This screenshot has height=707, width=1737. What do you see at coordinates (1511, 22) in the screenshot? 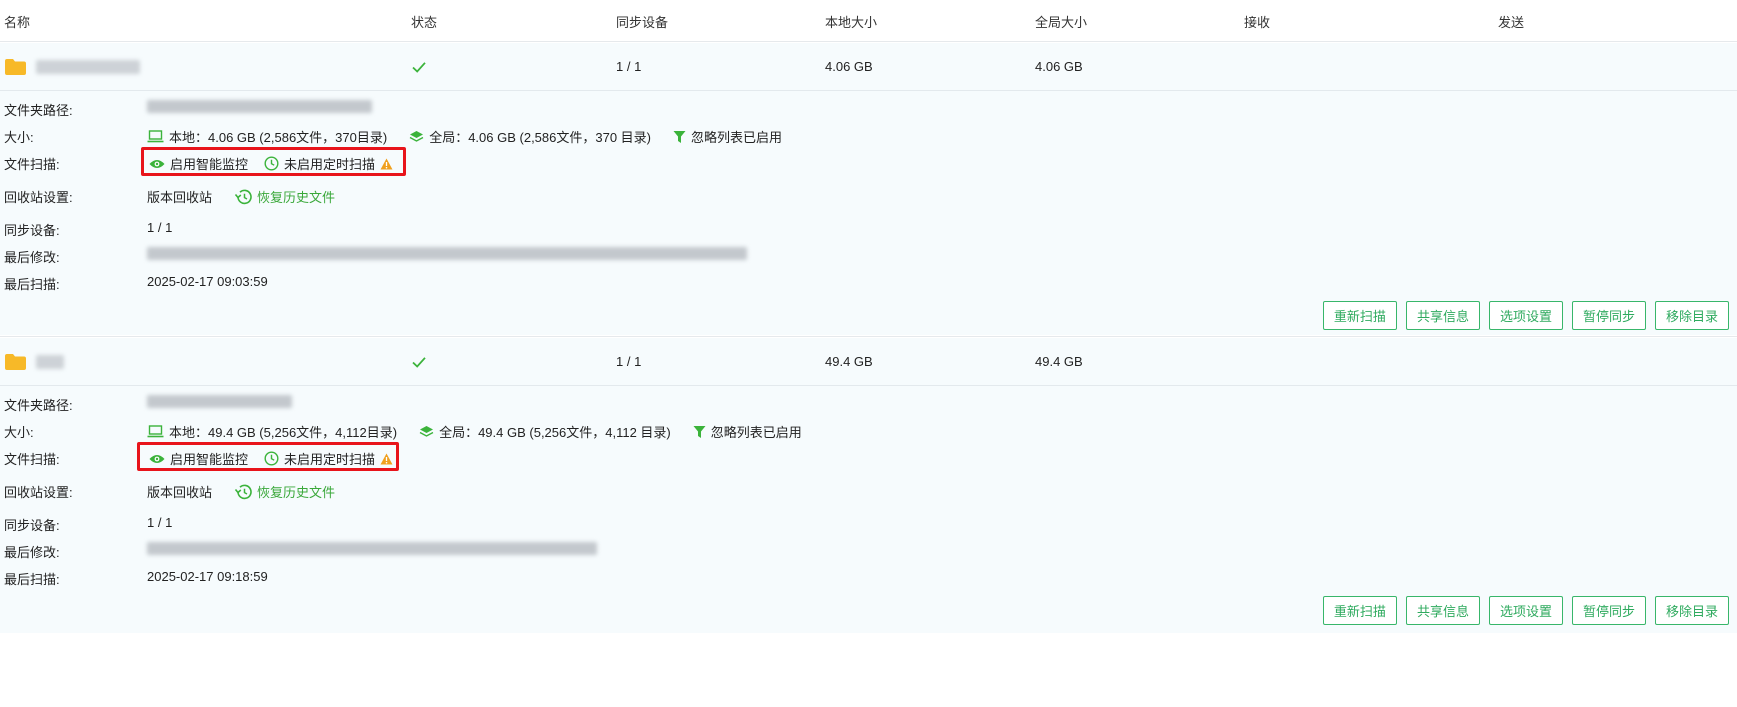
I see `col-send: 发送` at bounding box center [1511, 22].